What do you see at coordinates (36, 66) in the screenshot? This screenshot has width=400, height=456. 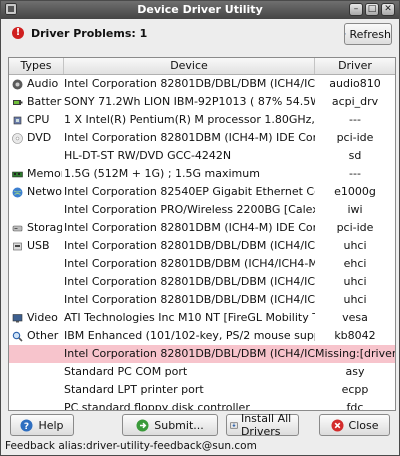 I see `column-header-types: Types` at bounding box center [36, 66].